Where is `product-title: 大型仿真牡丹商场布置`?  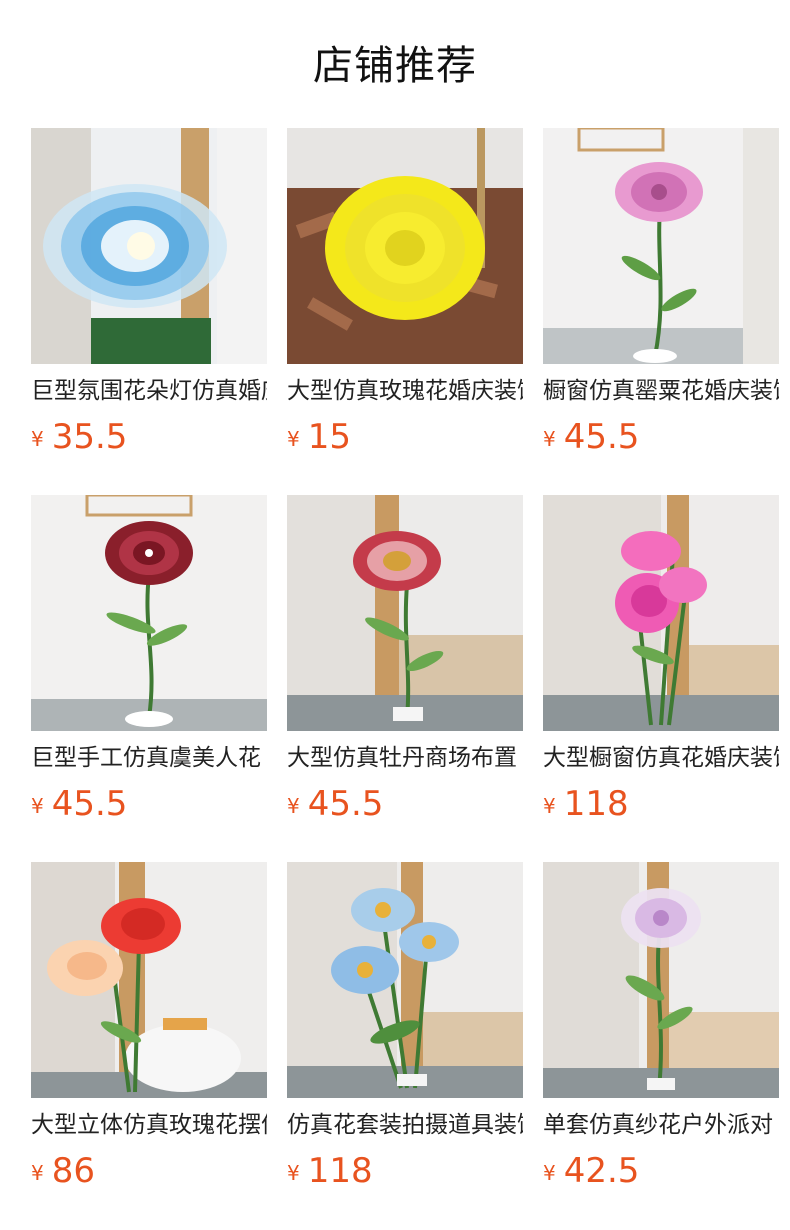 product-title: 大型仿真牡丹商场布置 is located at coordinates (405, 758).